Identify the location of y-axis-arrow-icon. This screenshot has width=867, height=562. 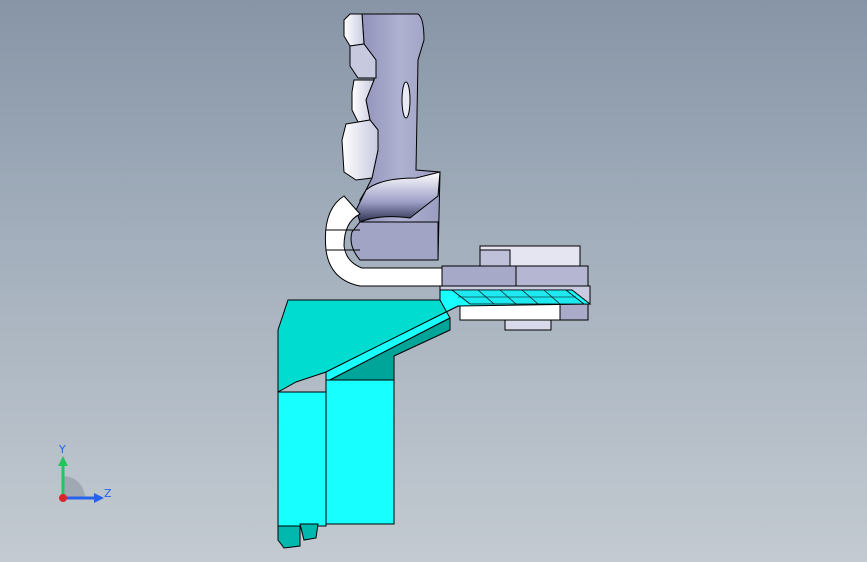
(63, 461).